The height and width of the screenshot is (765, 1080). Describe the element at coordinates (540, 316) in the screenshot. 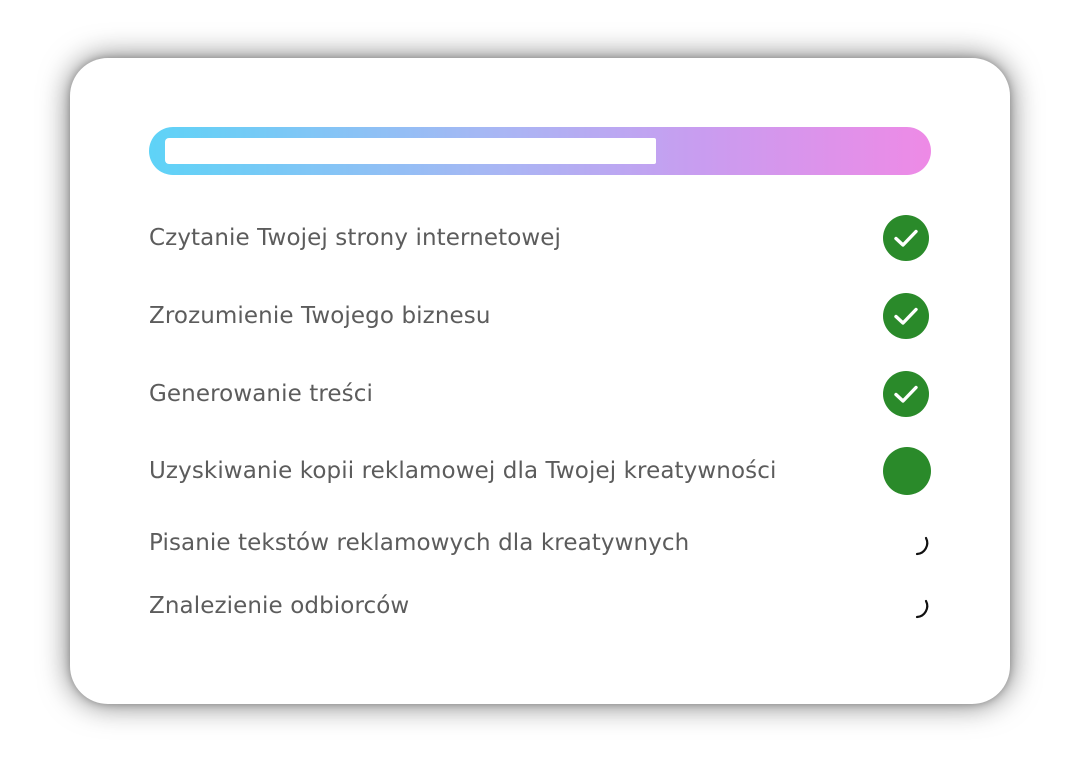

I see `step-item-understanding-business: Zrozumienie Twojego biznesu` at that location.